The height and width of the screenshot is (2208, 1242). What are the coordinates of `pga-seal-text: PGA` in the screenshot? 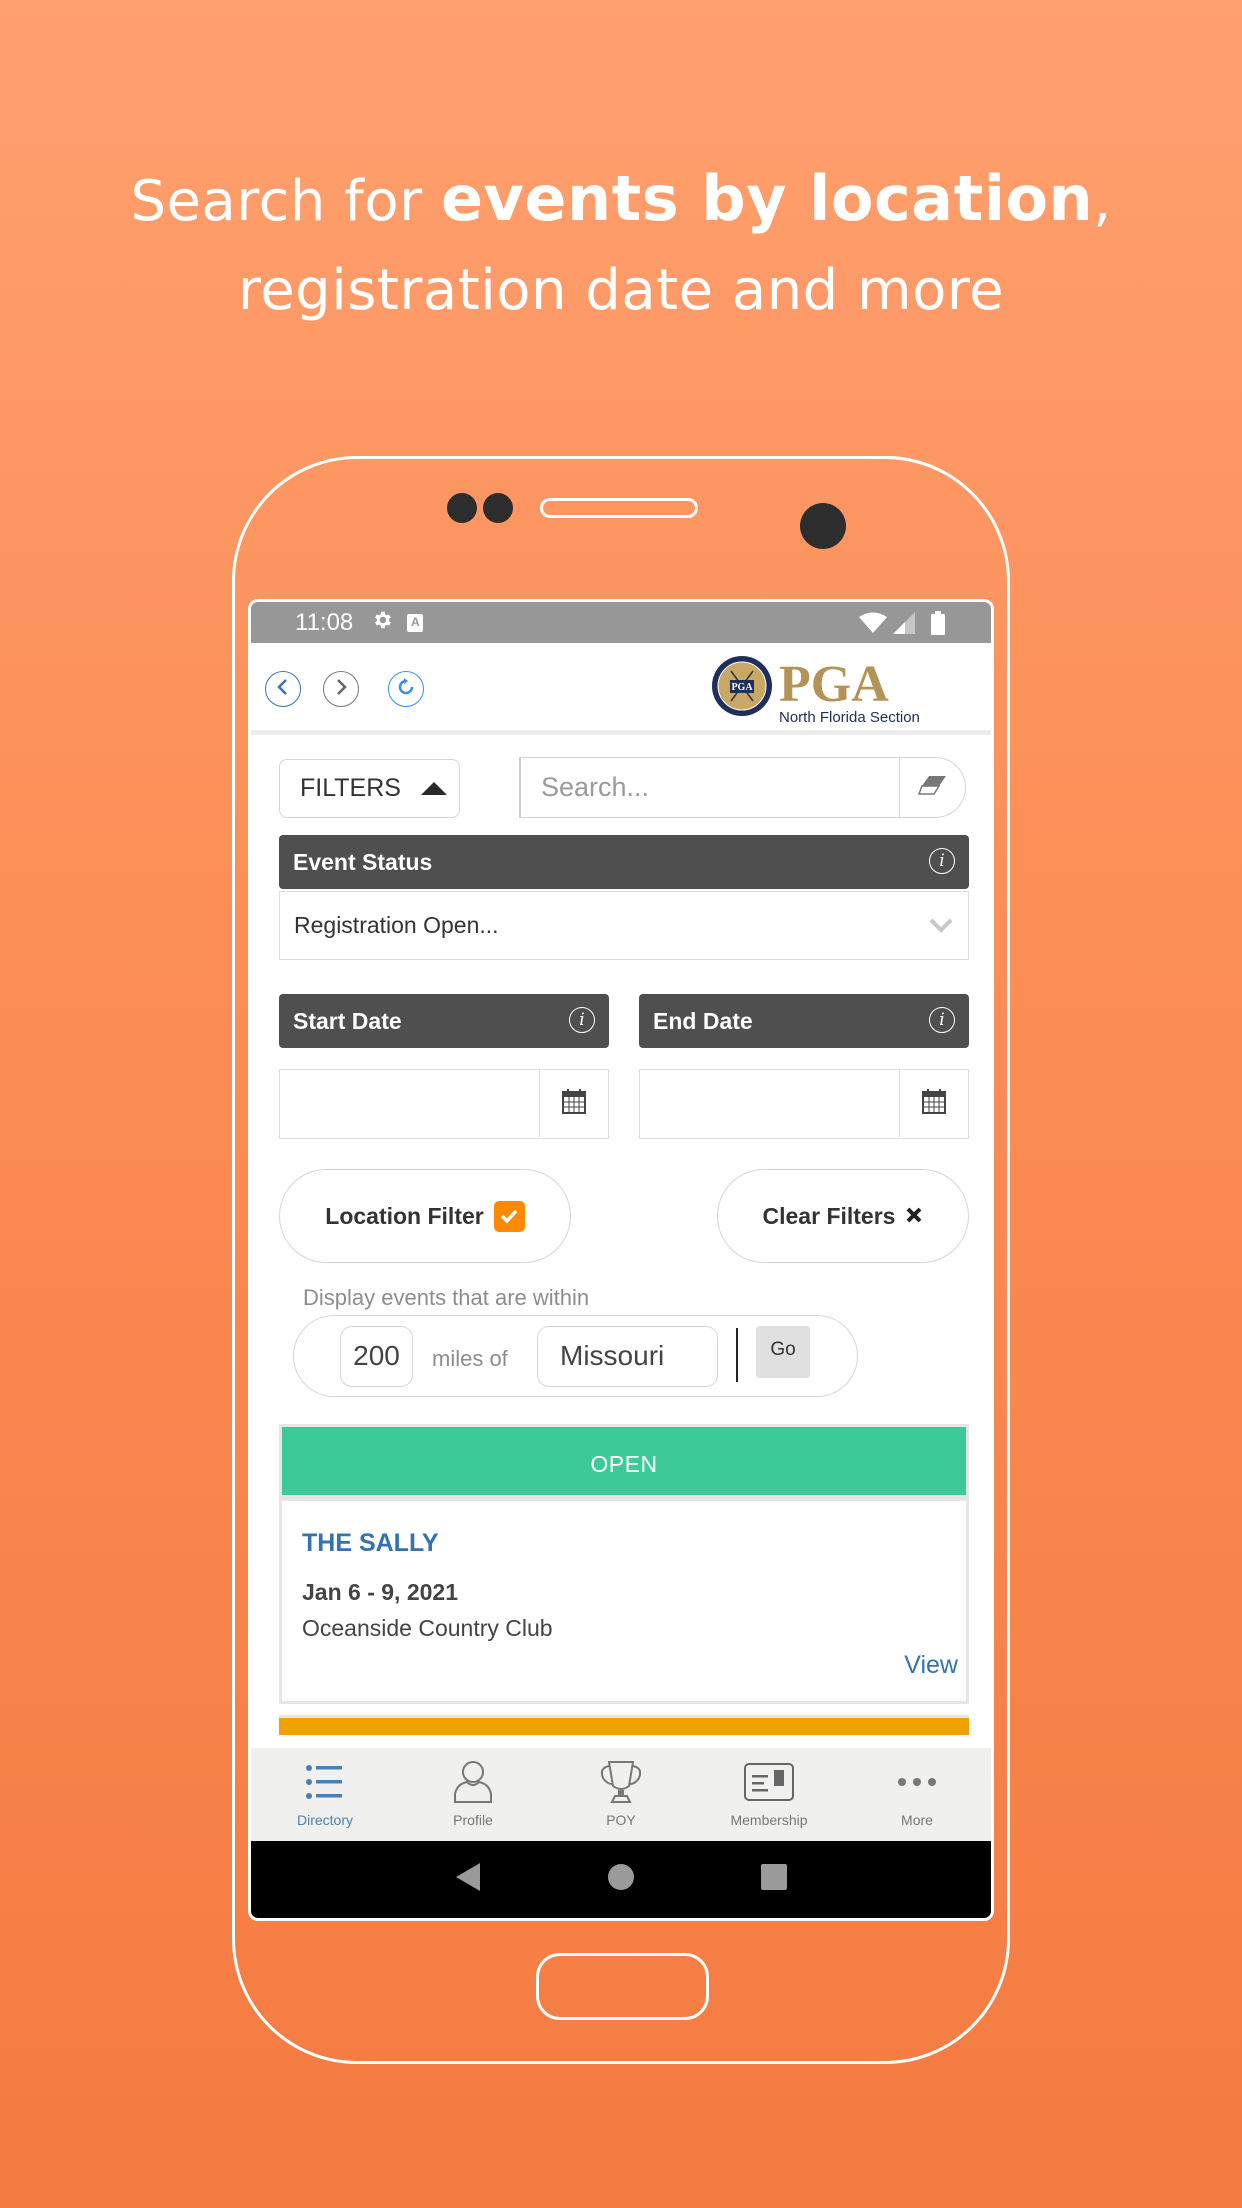 It's located at (742, 687).